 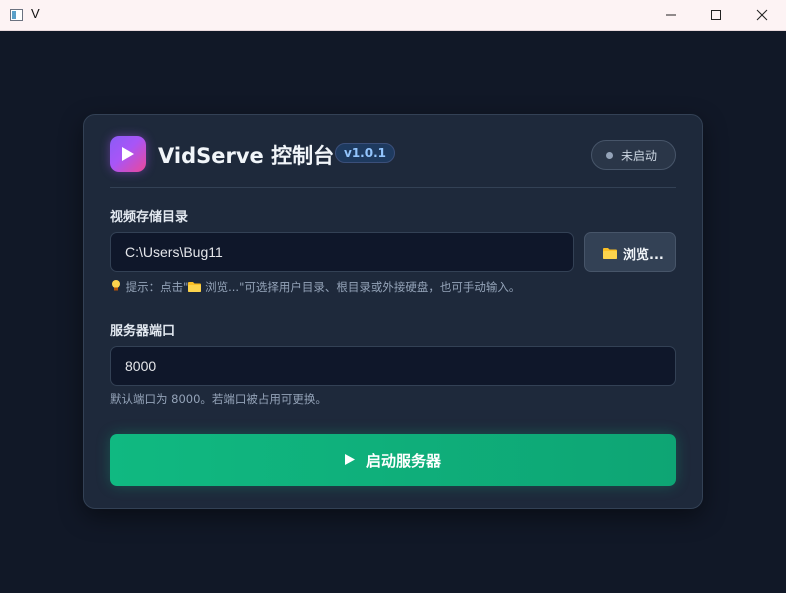 I want to click on window-title: V, so click(x=35, y=13).